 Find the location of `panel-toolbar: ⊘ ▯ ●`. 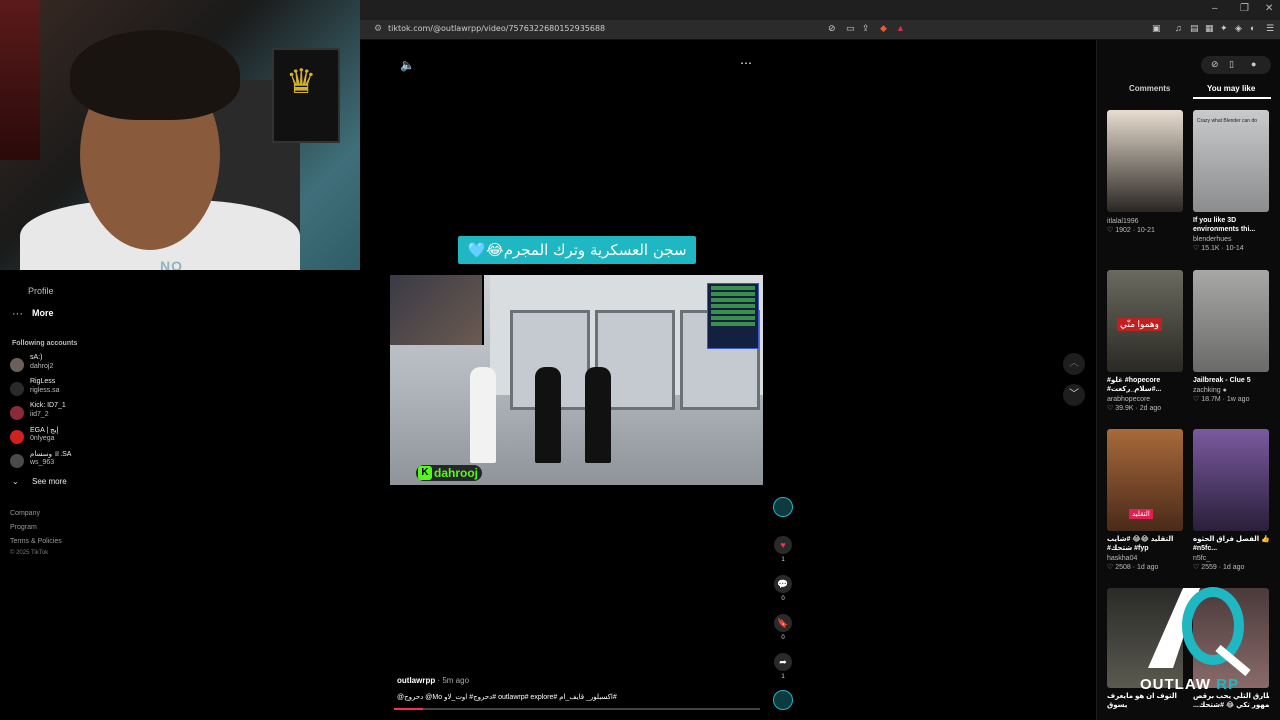

panel-toolbar: ⊘ ▯ ● is located at coordinates (1236, 65).